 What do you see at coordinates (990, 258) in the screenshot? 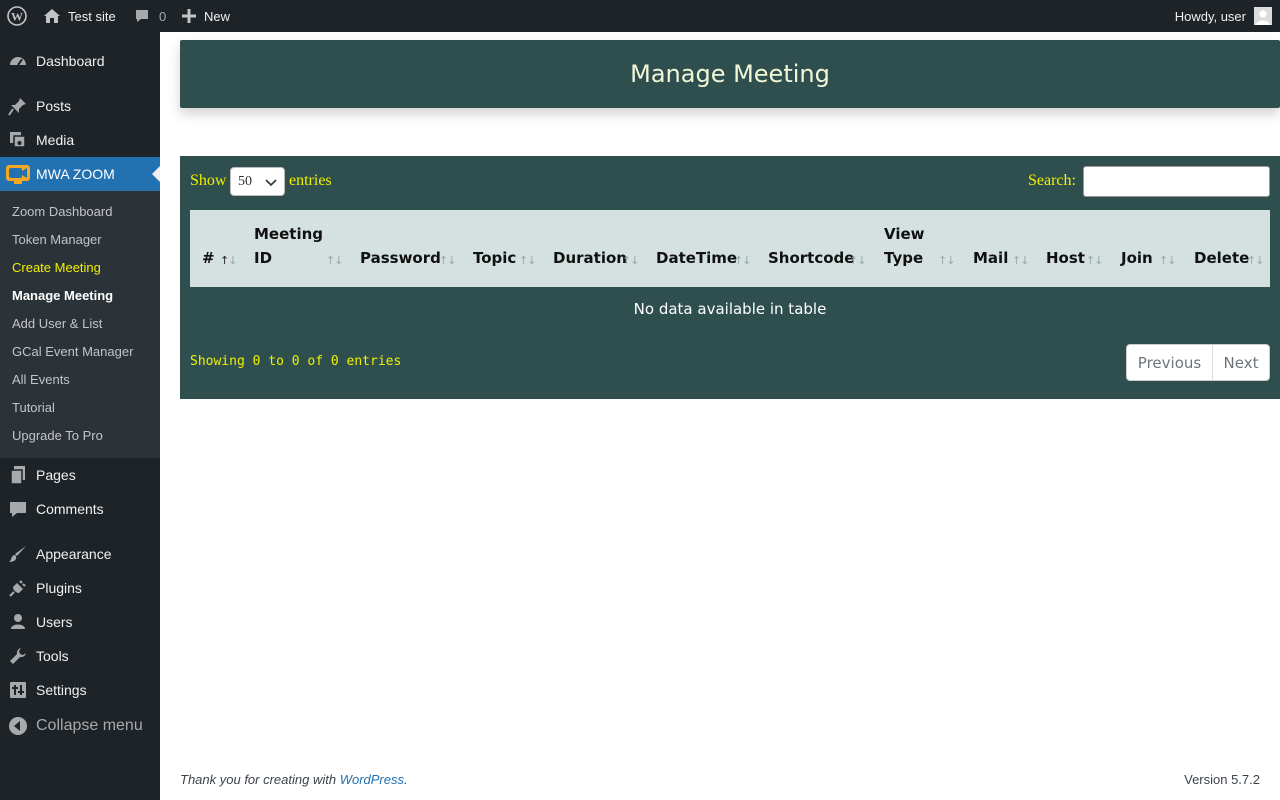
I see `column-header-label: Mail` at bounding box center [990, 258].